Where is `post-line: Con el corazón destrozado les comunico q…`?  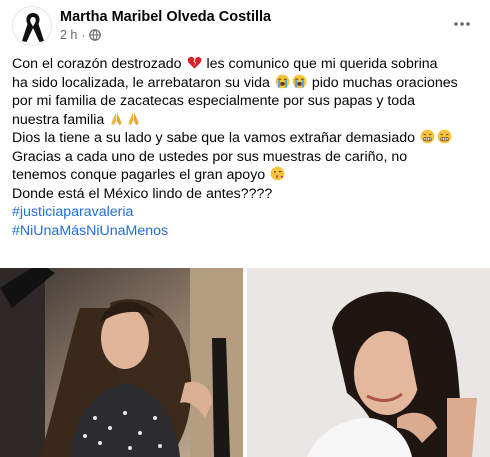 post-line: Con el corazón destrozado les comunico q… is located at coordinates (225, 64).